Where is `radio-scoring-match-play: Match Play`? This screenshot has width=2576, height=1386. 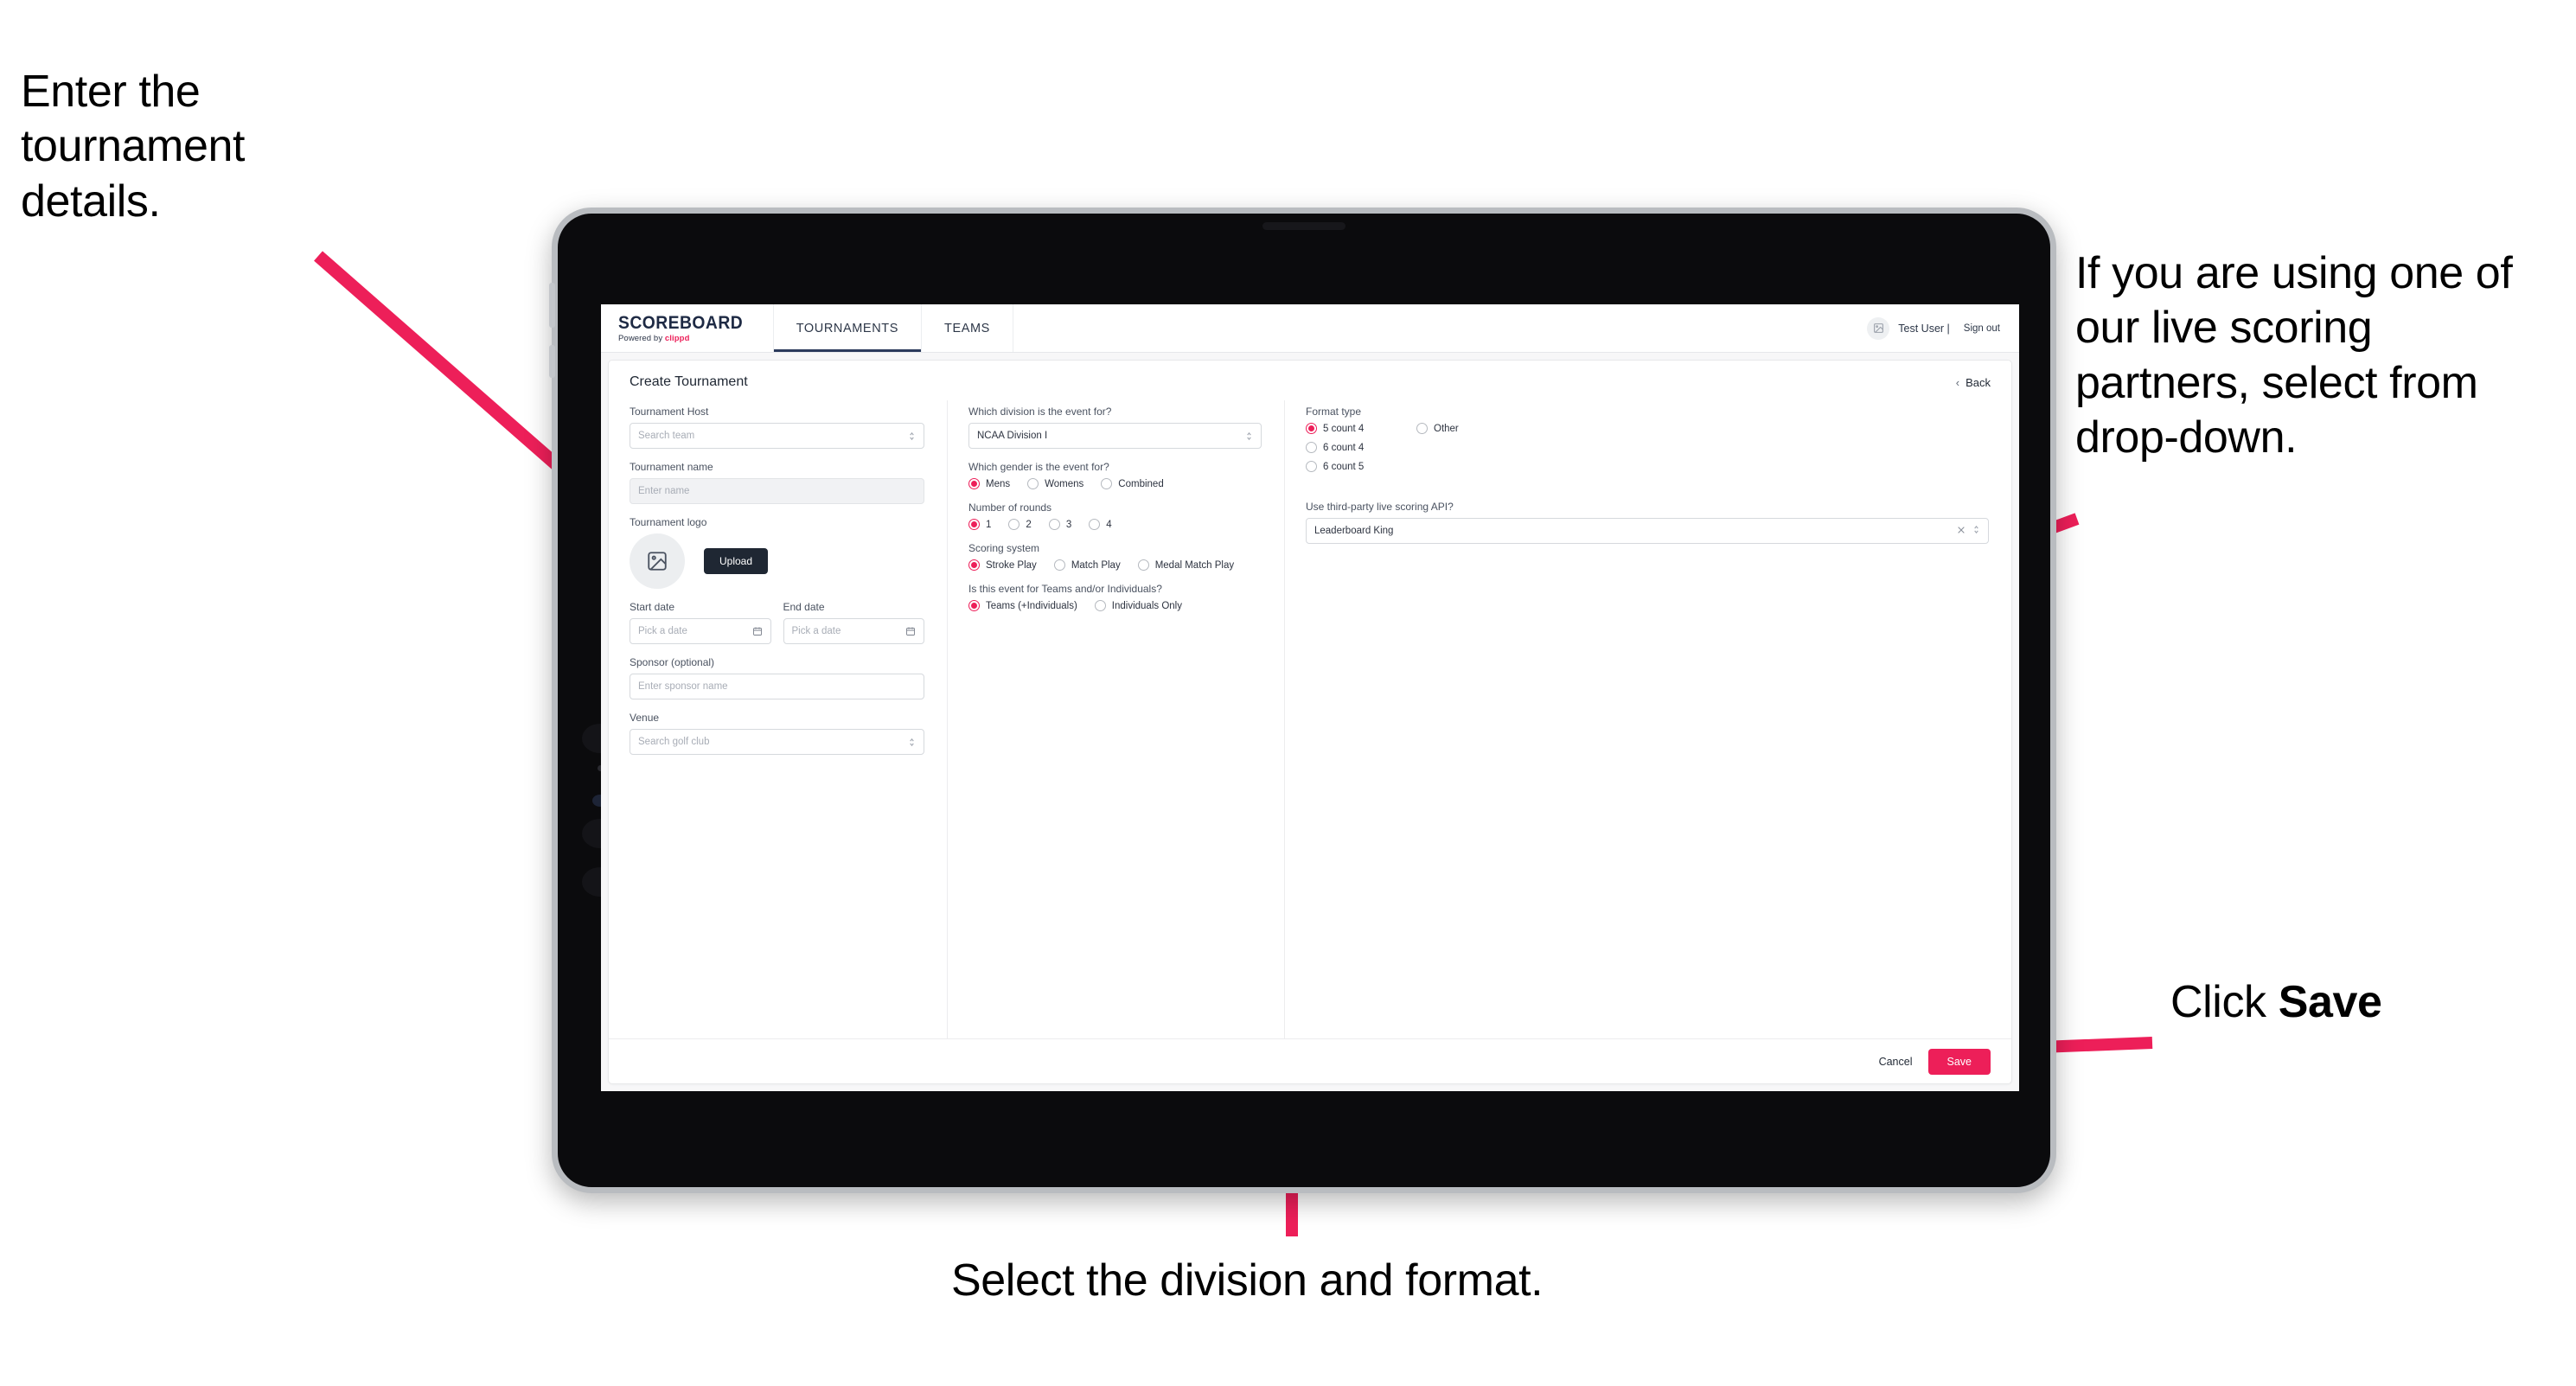
radio-scoring-match-play: Match Play is located at coordinates (1087, 565).